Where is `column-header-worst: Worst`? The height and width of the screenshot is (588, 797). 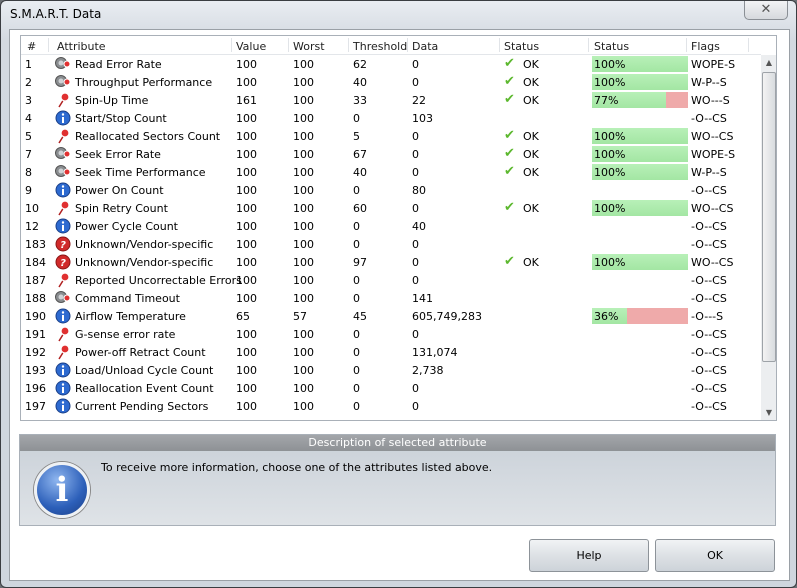
column-header-worst: Worst is located at coordinates (309, 46).